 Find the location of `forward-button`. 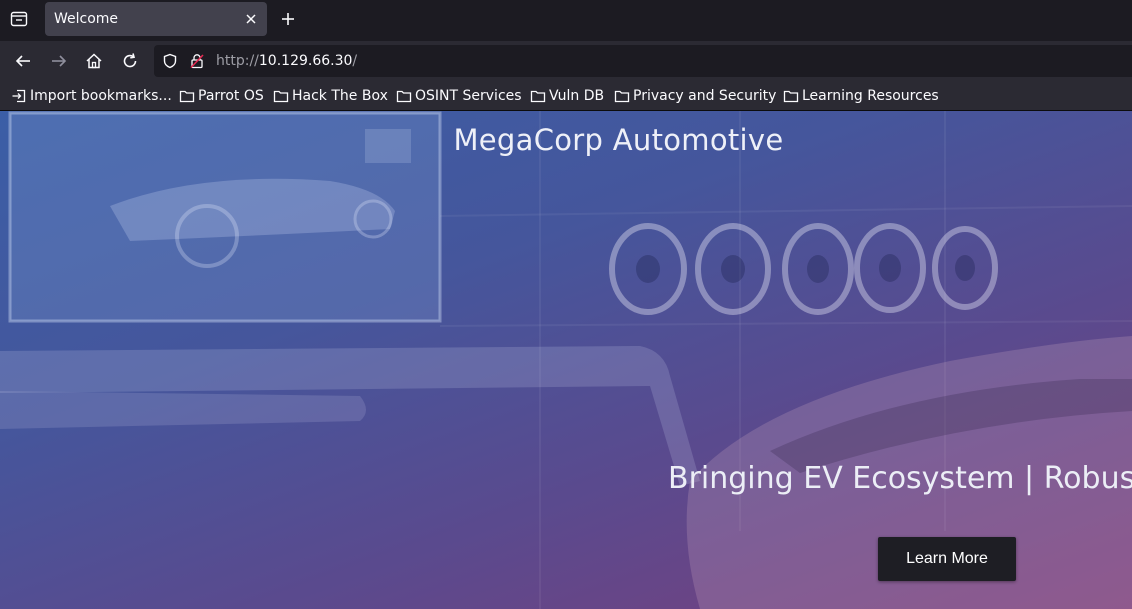

forward-button is located at coordinates (59, 61).